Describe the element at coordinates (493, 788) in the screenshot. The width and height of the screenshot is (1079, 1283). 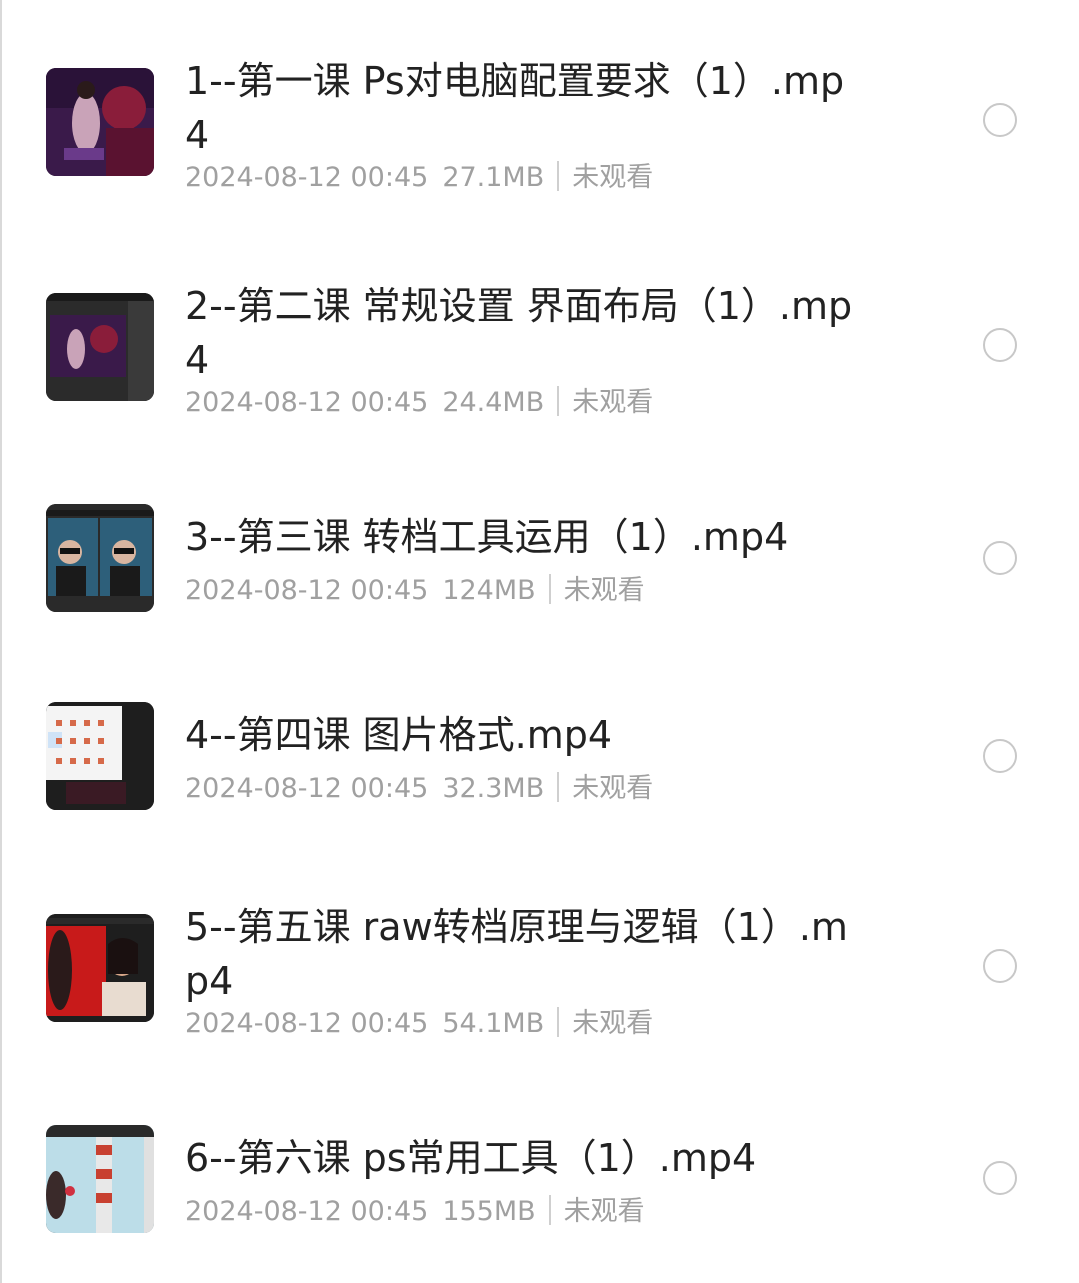
I see `file-size: 32.3MB` at that location.